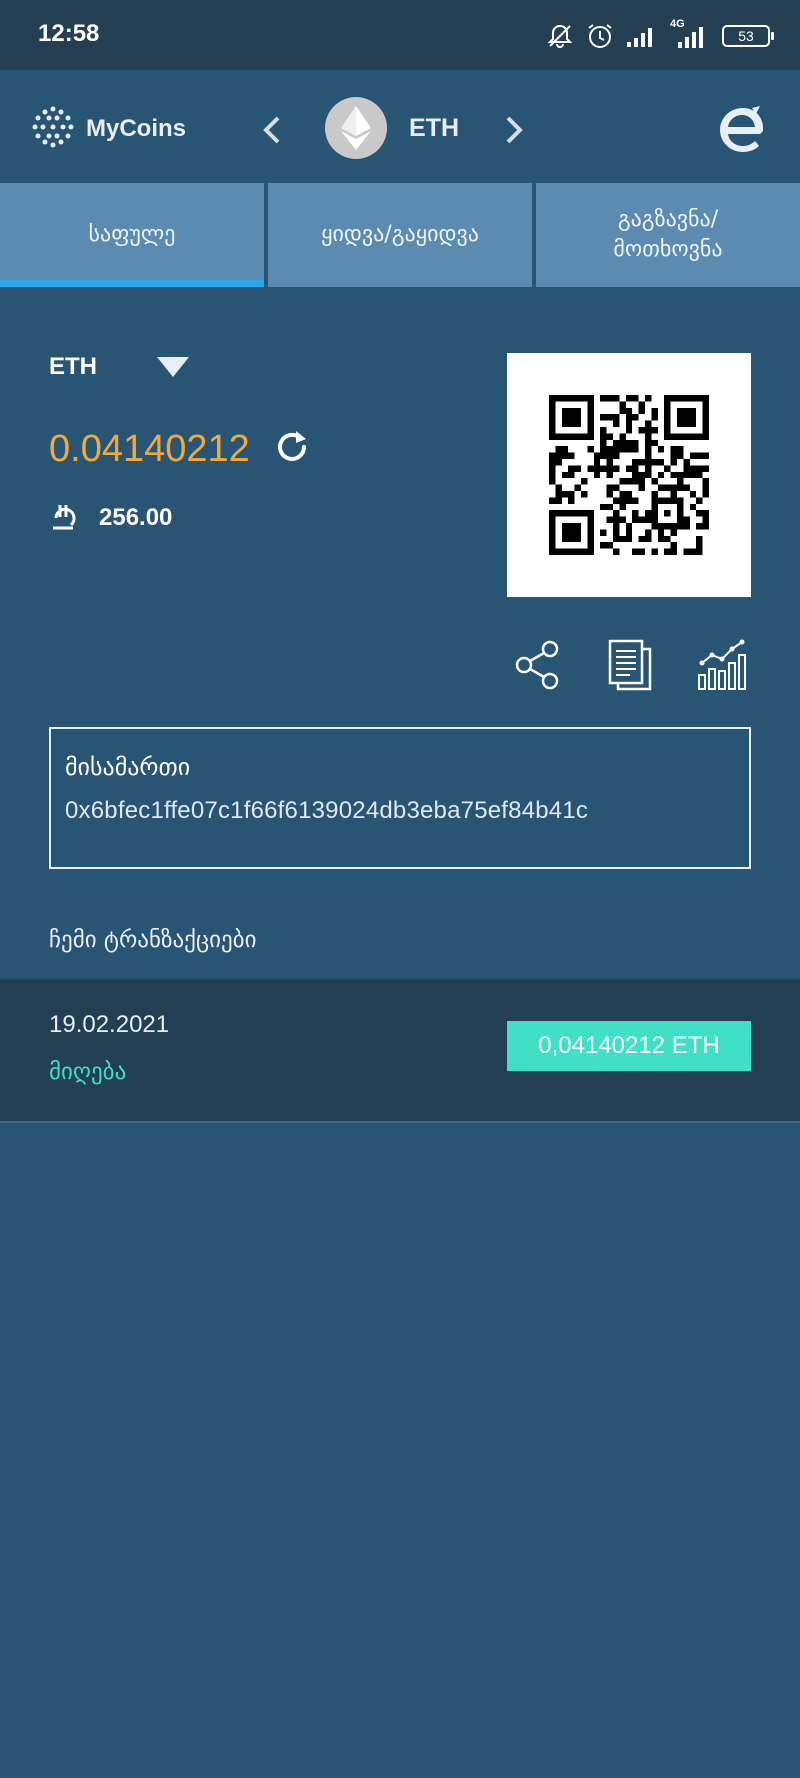  I want to click on status-icons: 4G 53, so click(660, 35).